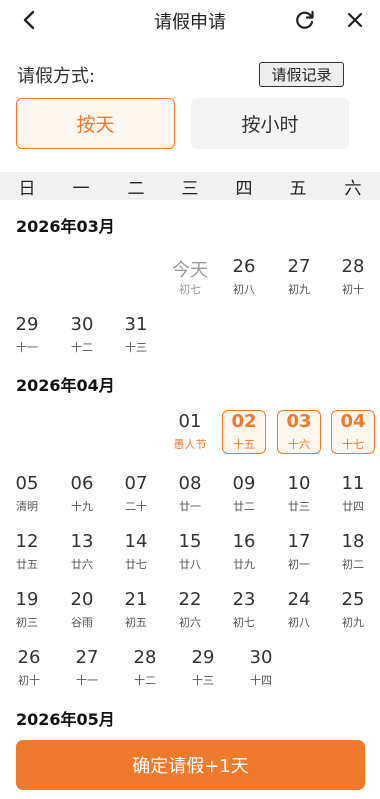 The image size is (380, 799). I want to click on lunar-date: 廿四, so click(353, 506).